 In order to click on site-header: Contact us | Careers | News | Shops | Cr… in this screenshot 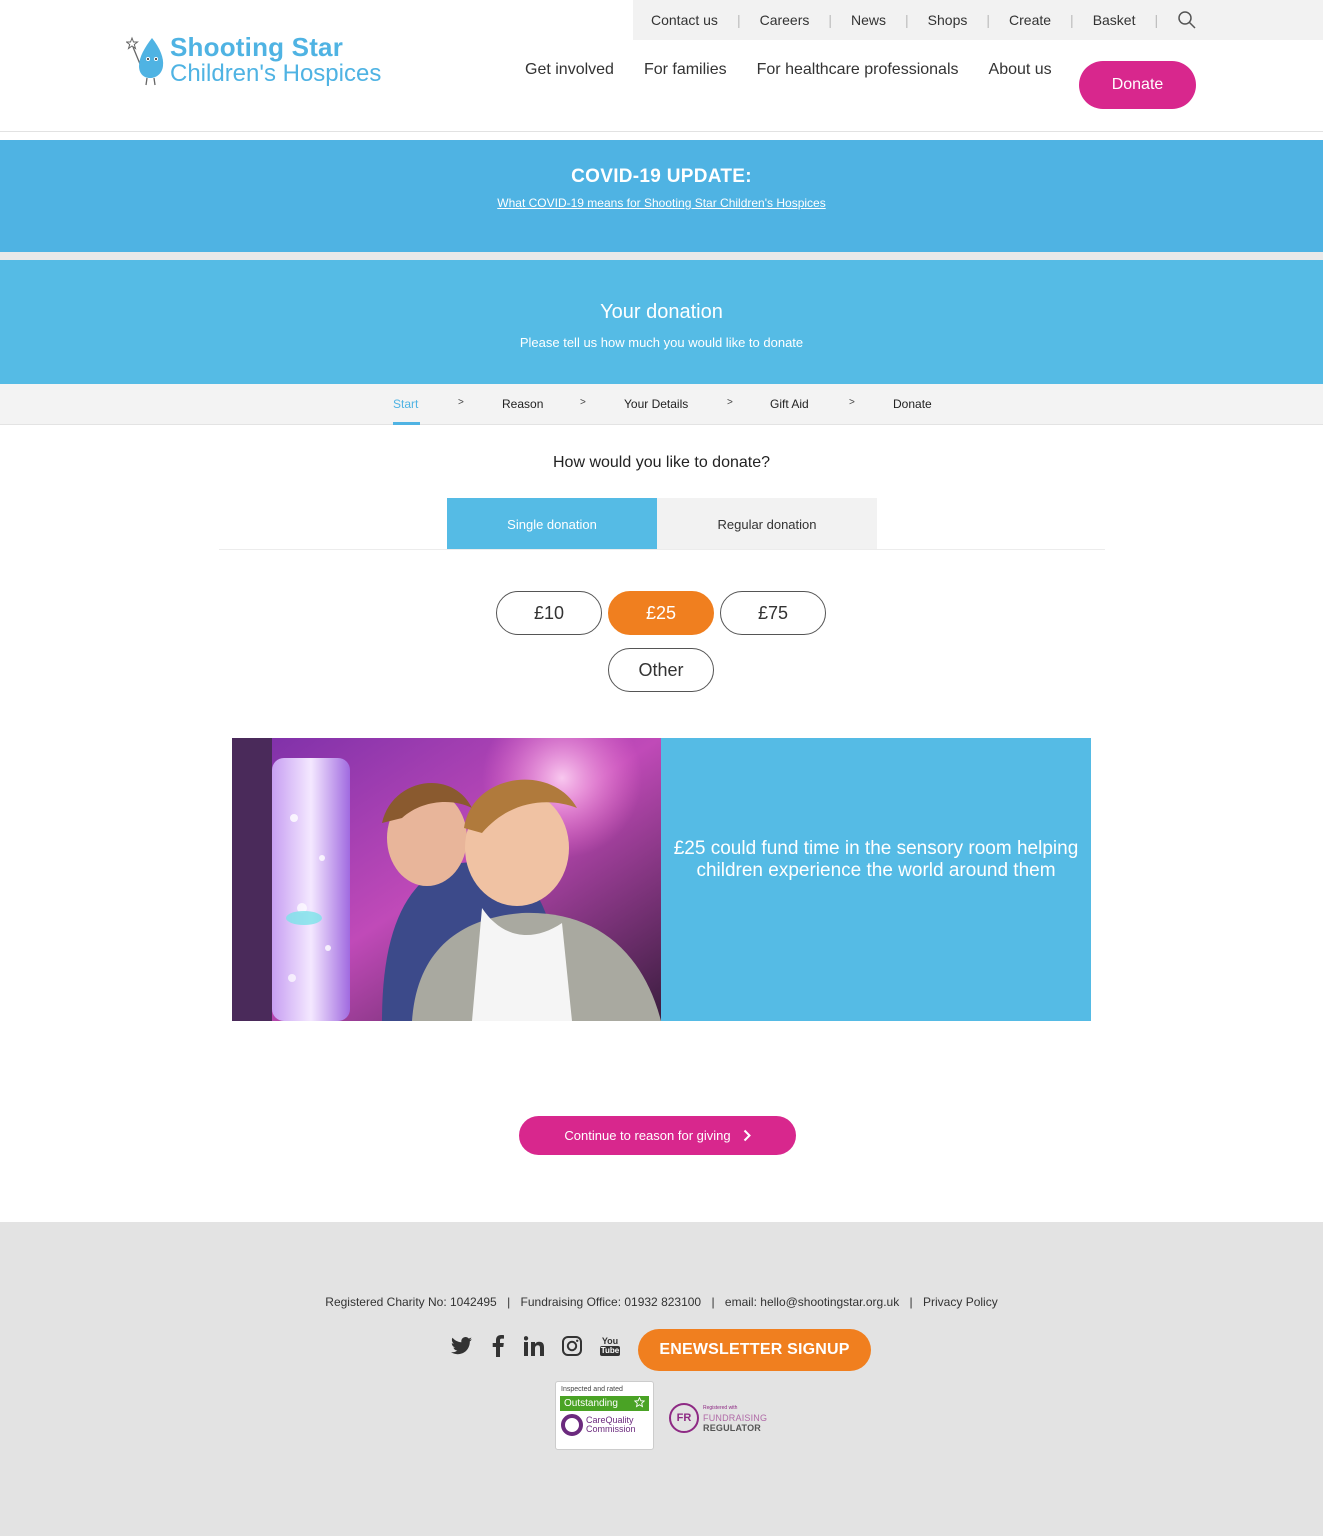, I will do `click(661, 66)`.